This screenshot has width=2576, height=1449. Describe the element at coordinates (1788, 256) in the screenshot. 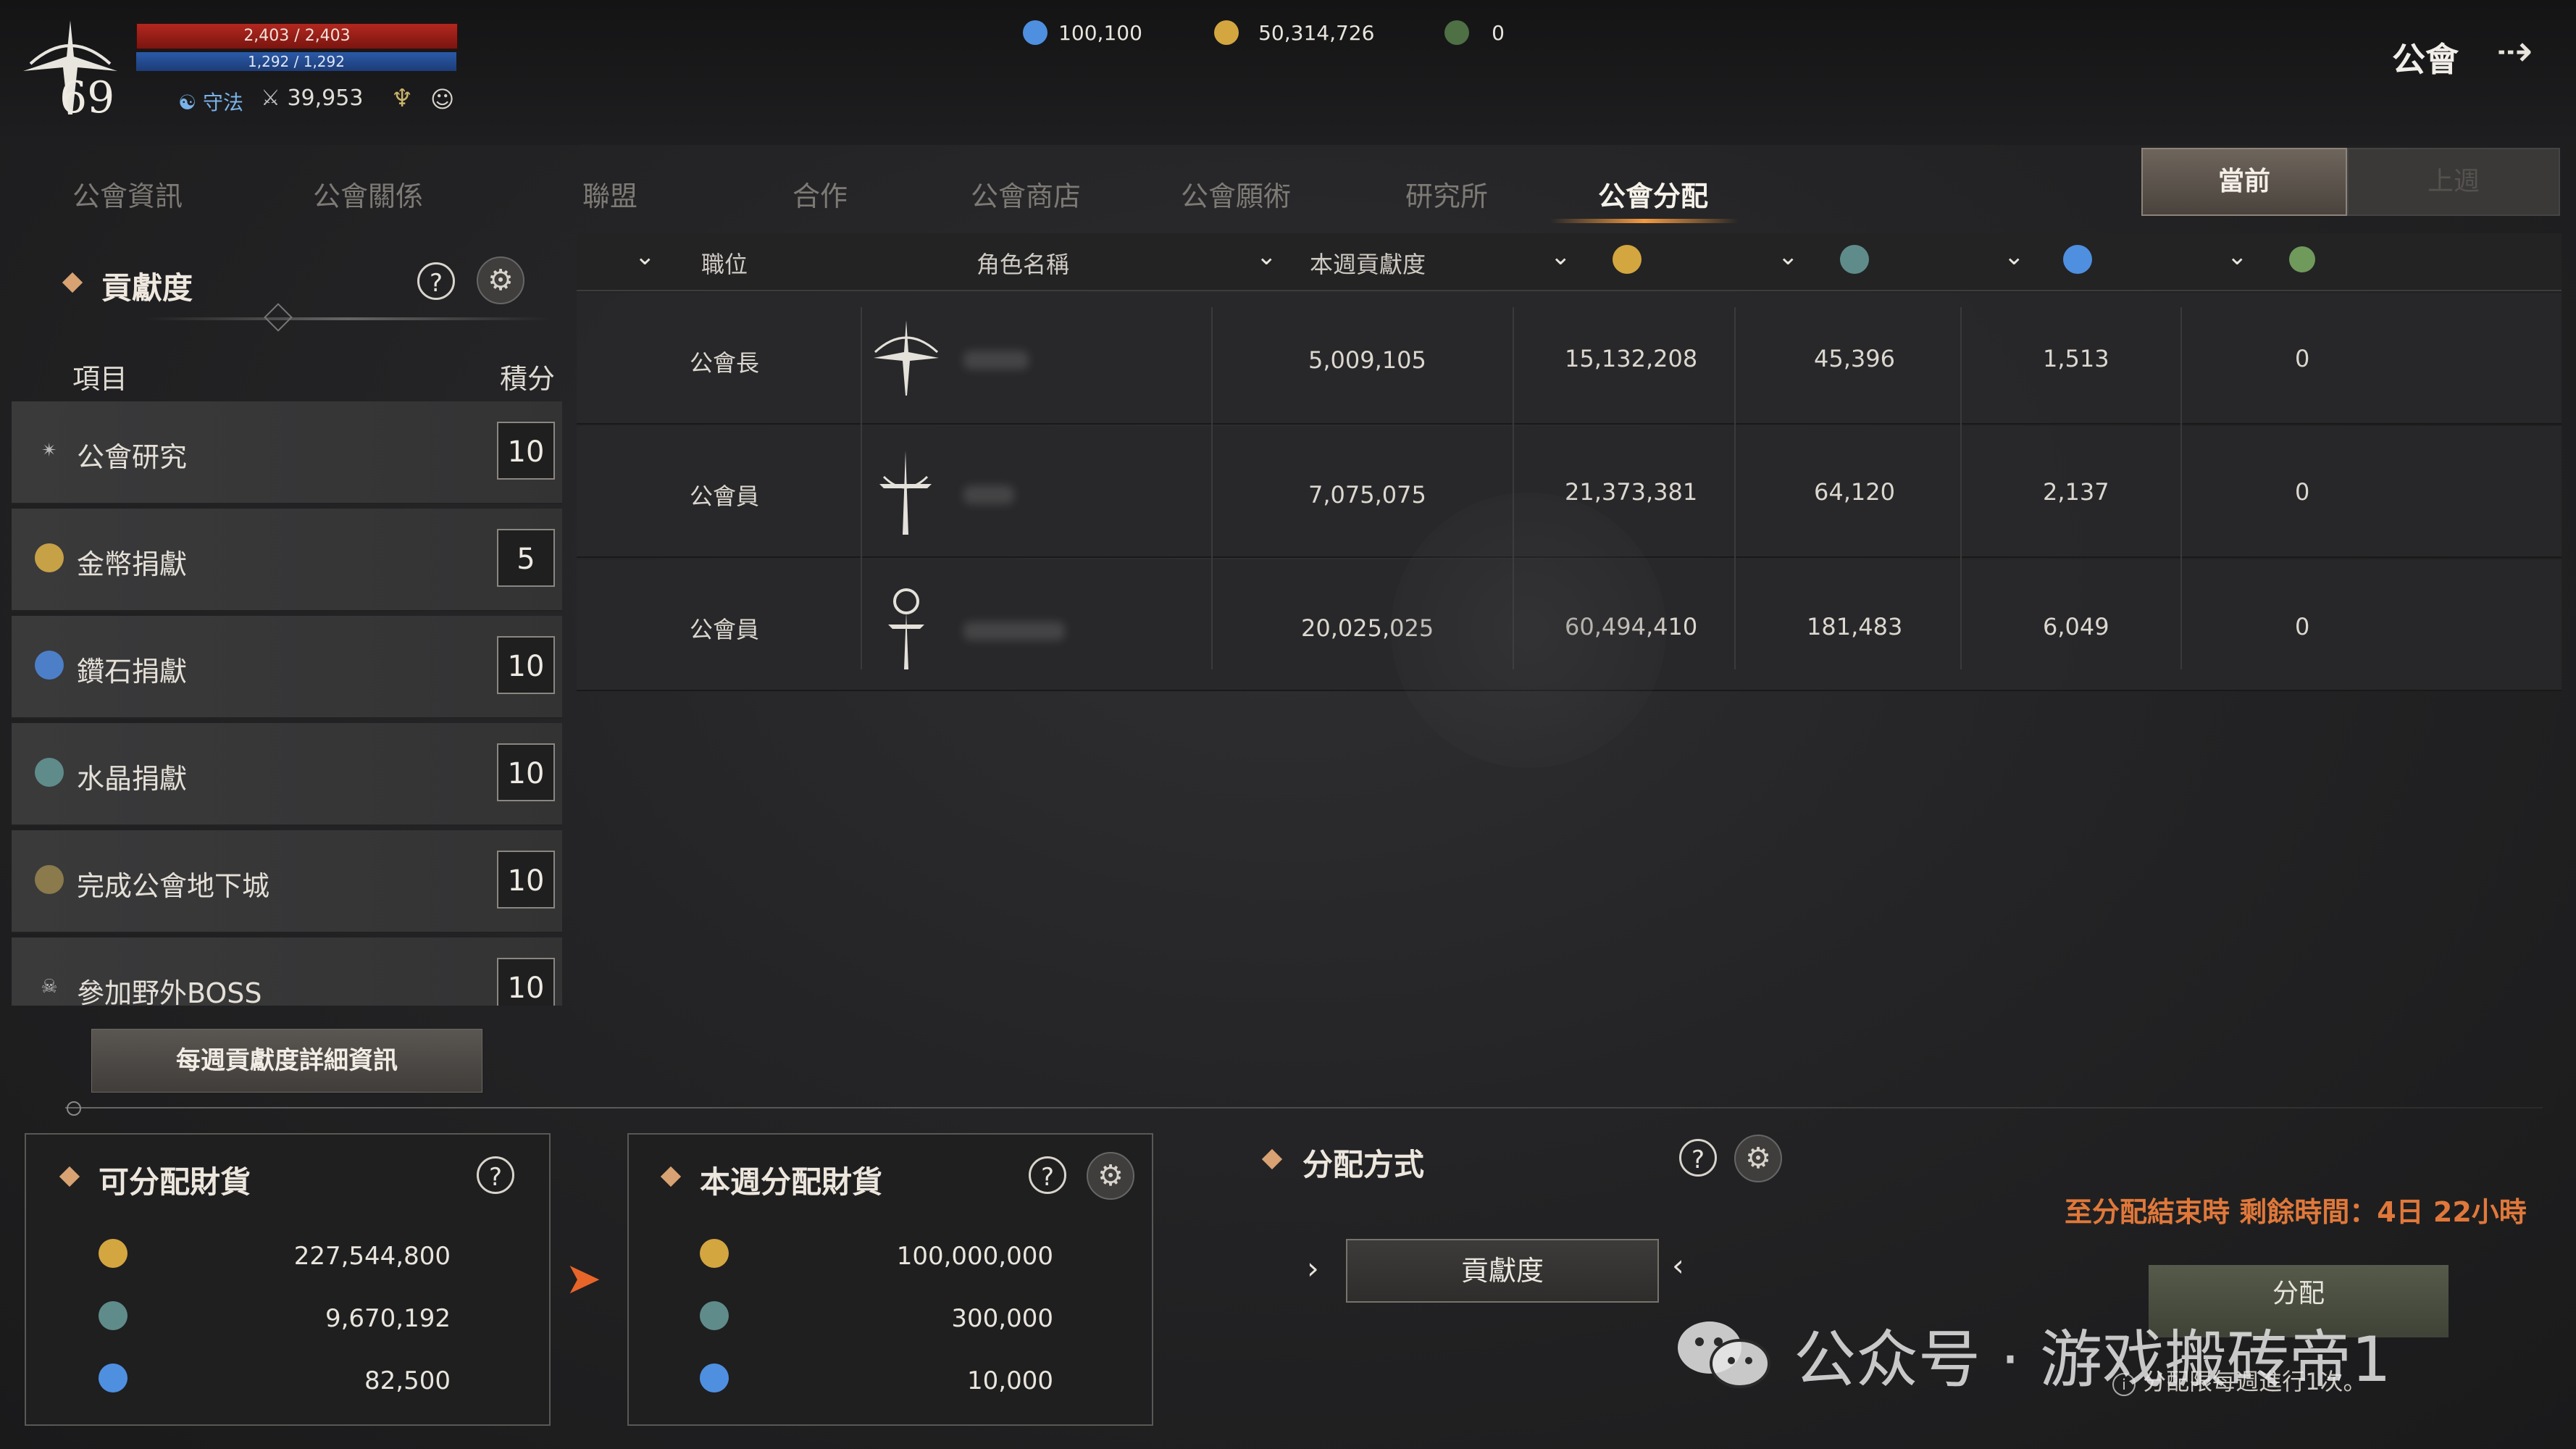

I see `sort-crystal-chevron-icon: ⌄` at that location.